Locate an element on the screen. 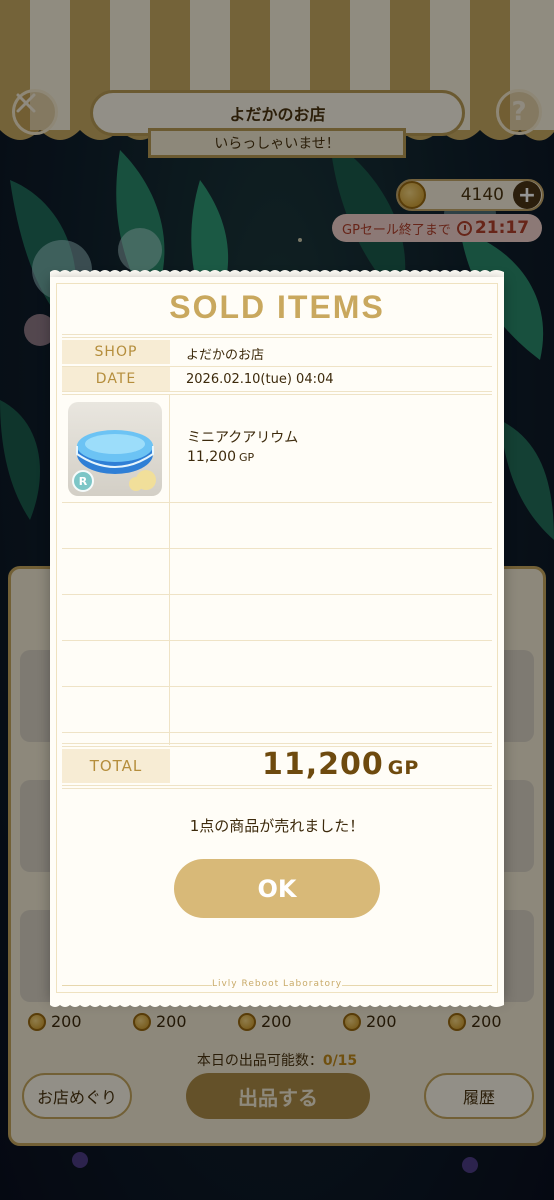  sold-item-price: 11,200 GP is located at coordinates (221, 457).